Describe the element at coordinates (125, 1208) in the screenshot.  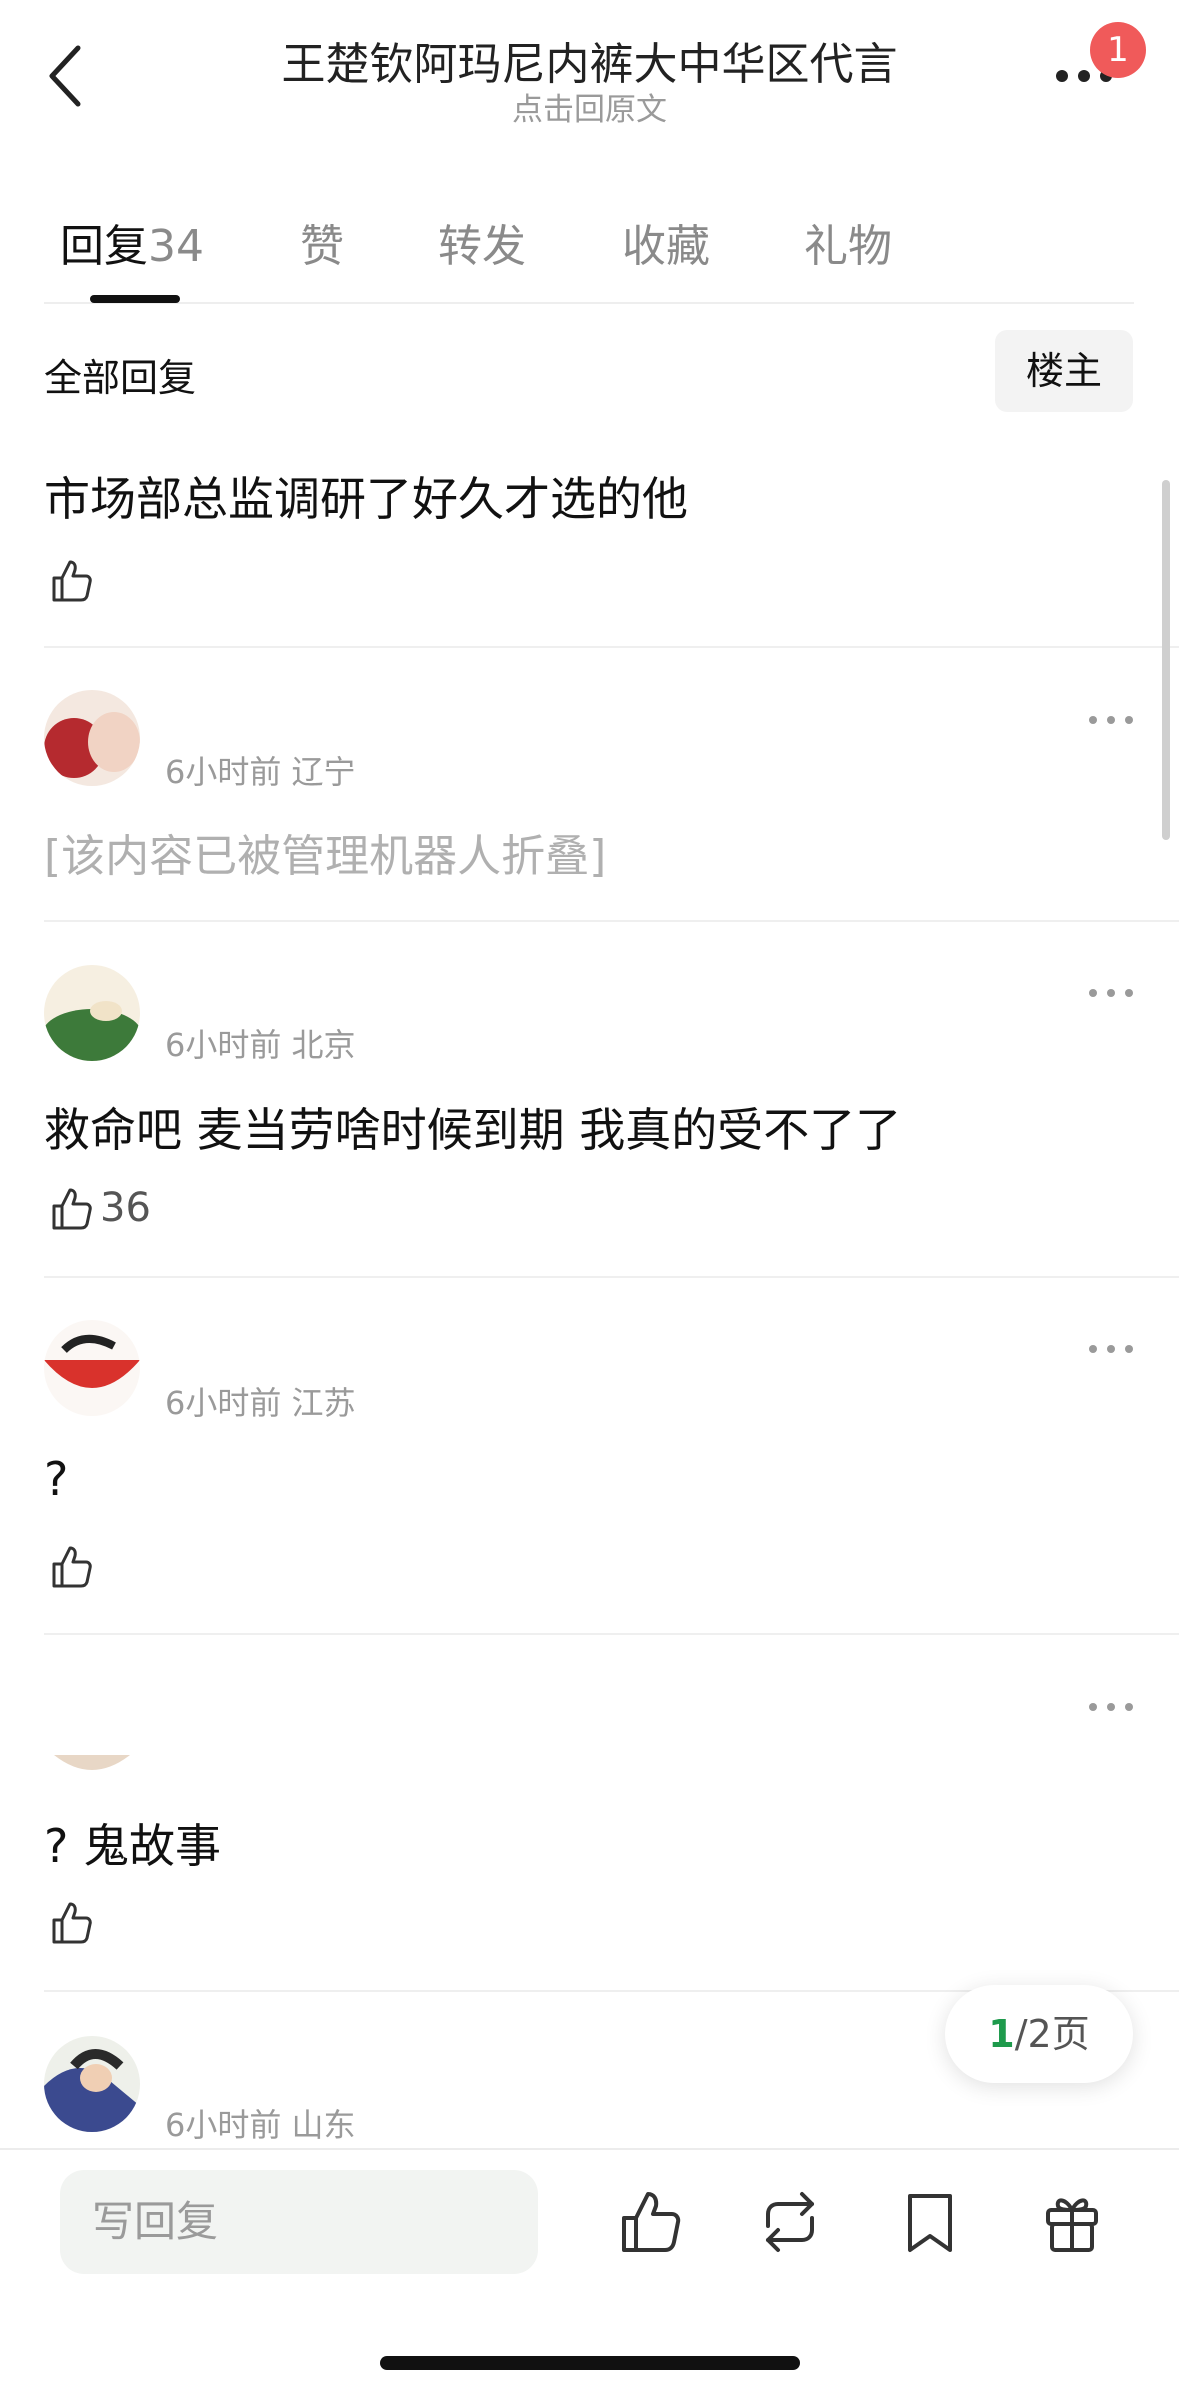
I see `like-count: 36` at that location.